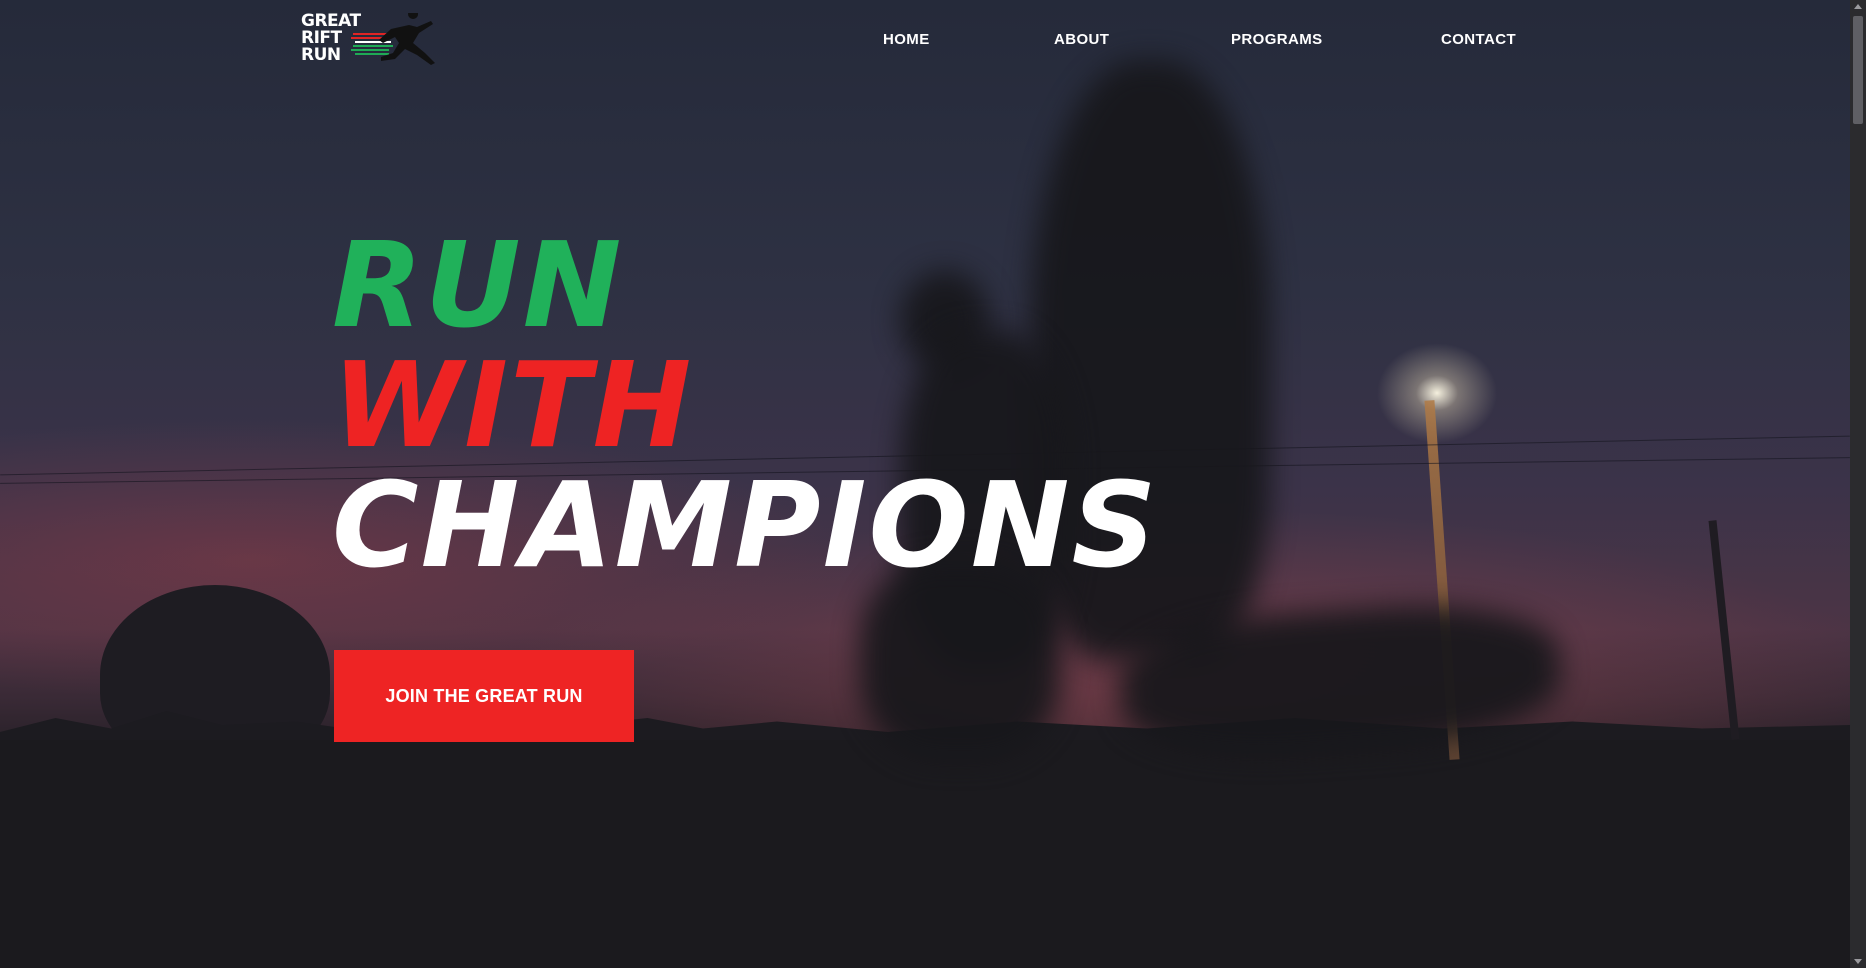 This screenshot has height=968, width=1866. Describe the element at coordinates (484, 696) in the screenshot. I see `join-great-run-button: JOIN THE GREAT RUN` at that location.